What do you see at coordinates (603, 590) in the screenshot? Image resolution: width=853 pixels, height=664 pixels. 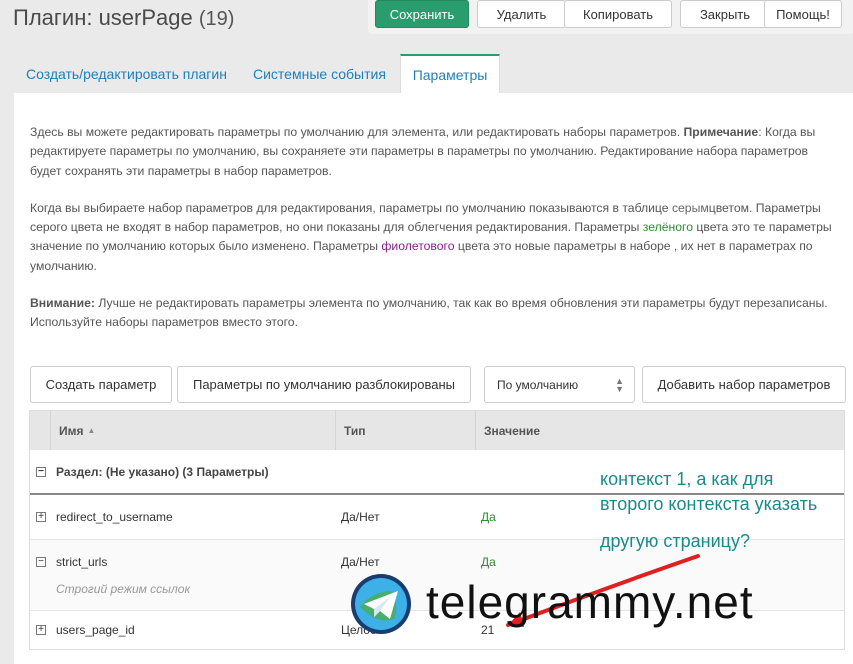 I see `arrow-overlay` at bounding box center [603, 590].